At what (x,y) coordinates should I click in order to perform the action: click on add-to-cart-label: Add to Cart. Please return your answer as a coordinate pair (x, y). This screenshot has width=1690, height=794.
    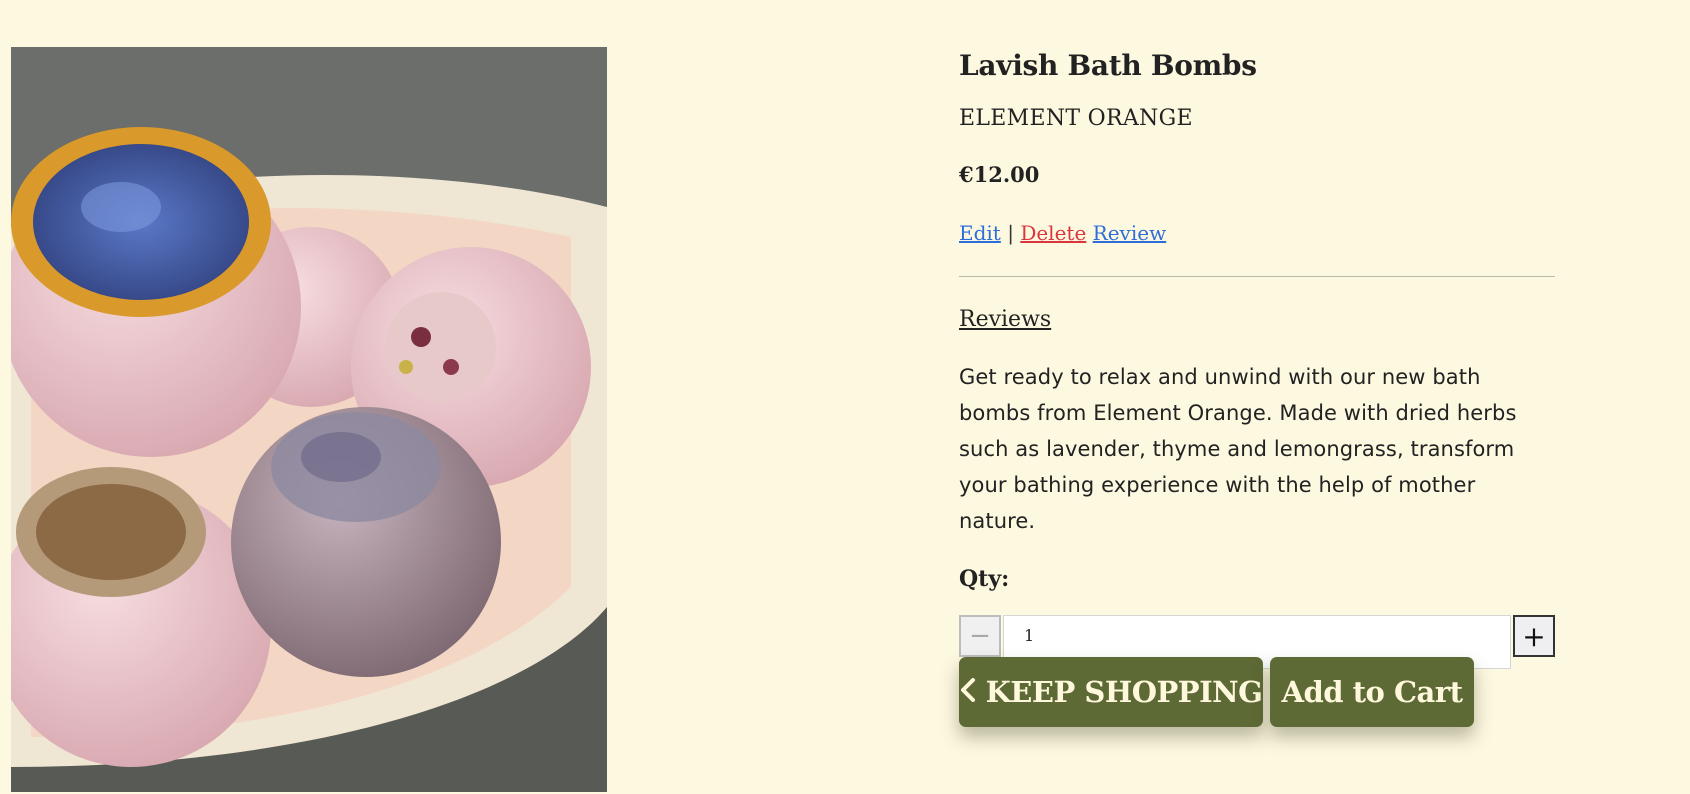
    Looking at the image, I should click on (1372, 692).